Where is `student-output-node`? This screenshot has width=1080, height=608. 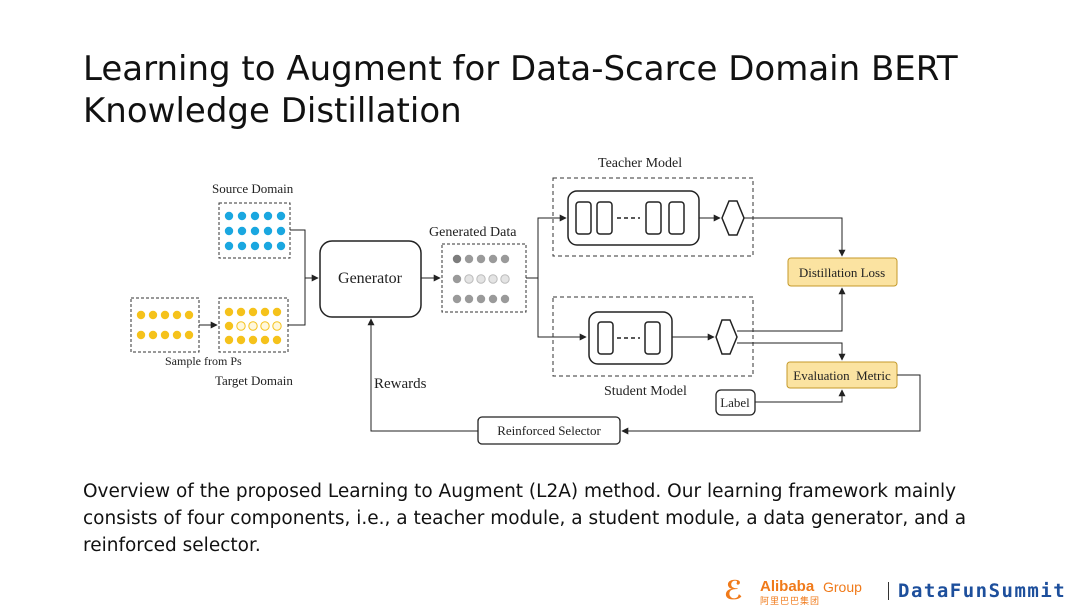
student-output-node is located at coordinates (726, 337).